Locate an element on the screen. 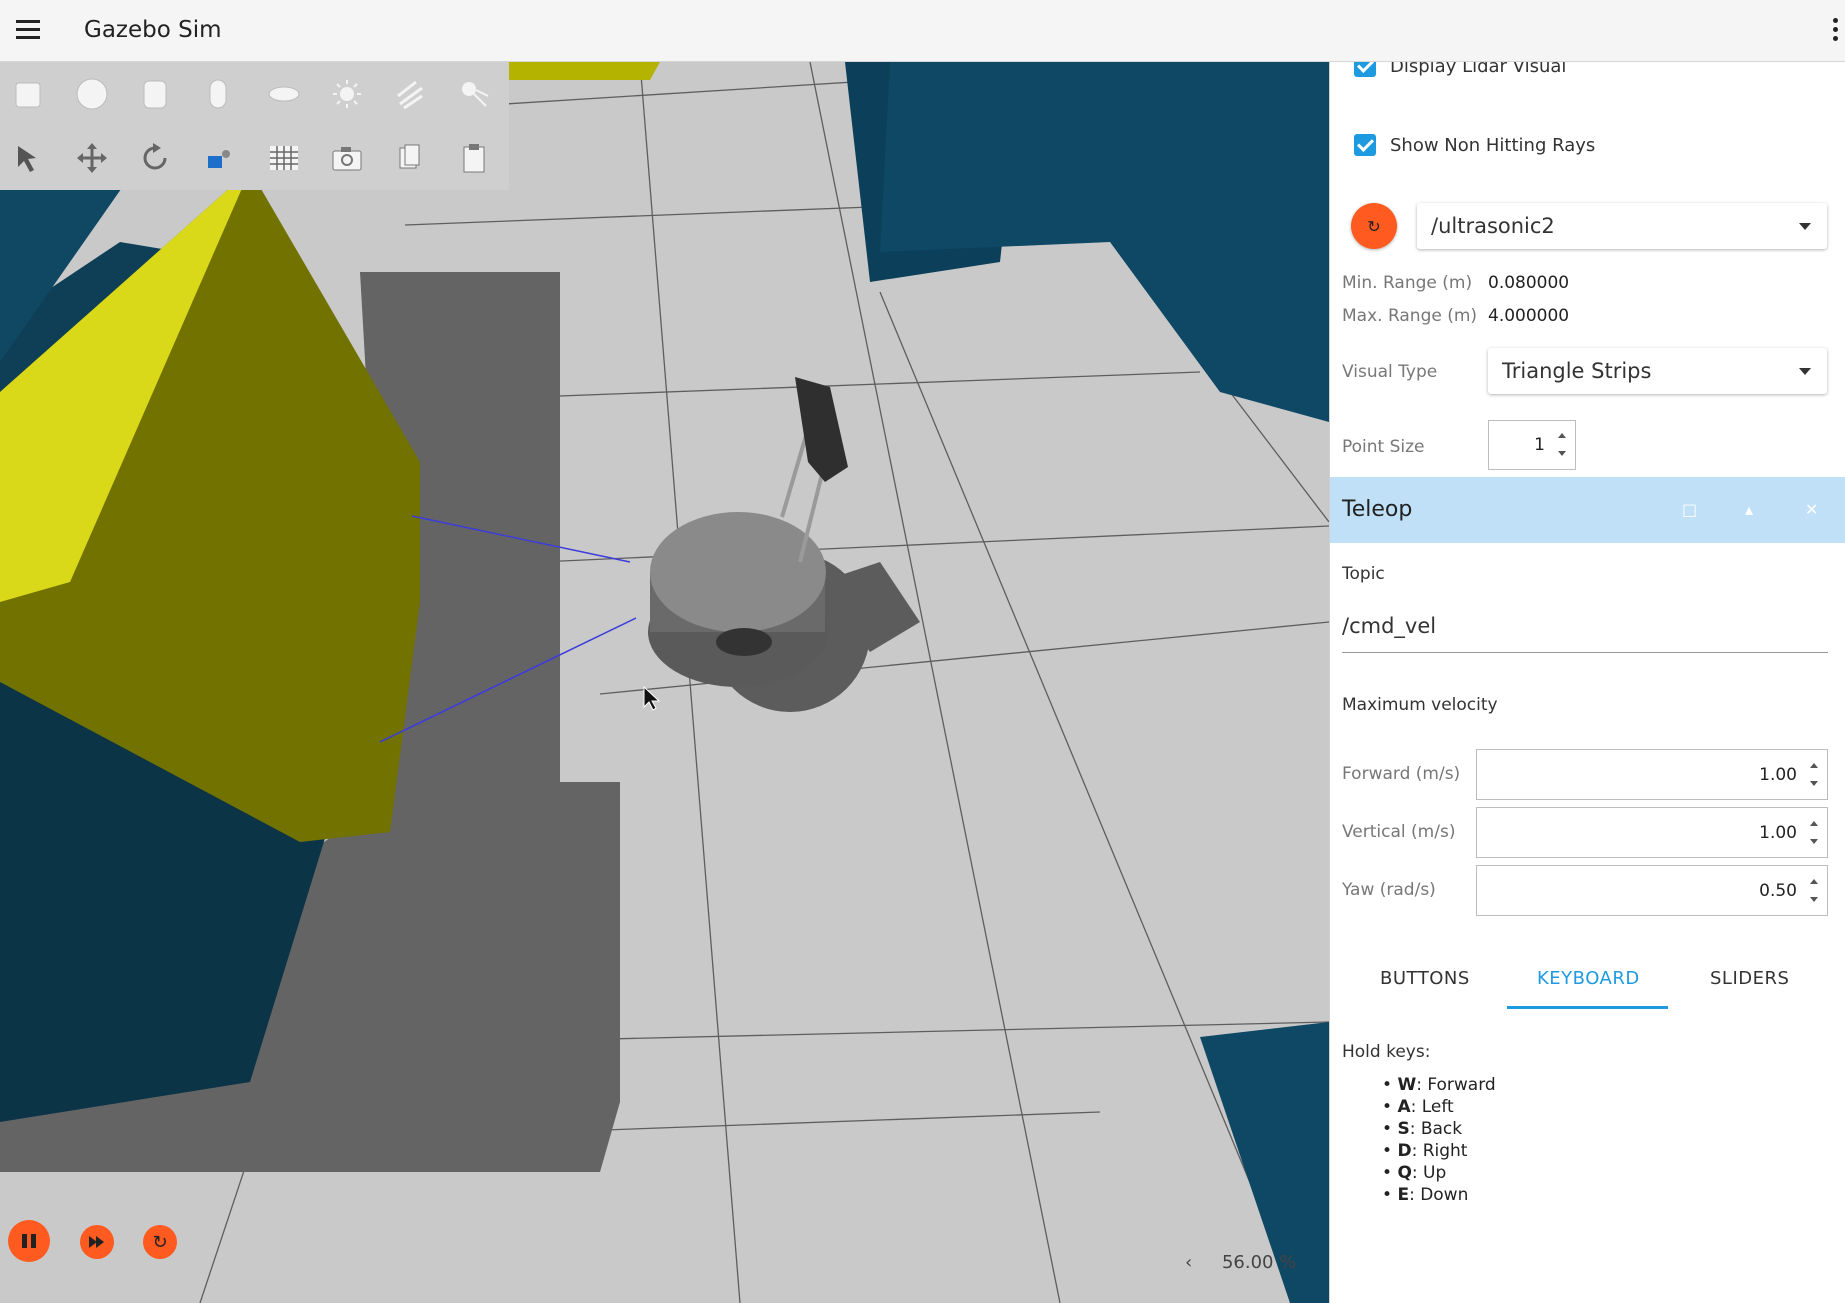  forward-label: Forward (m/s) is located at coordinates (1401, 774).